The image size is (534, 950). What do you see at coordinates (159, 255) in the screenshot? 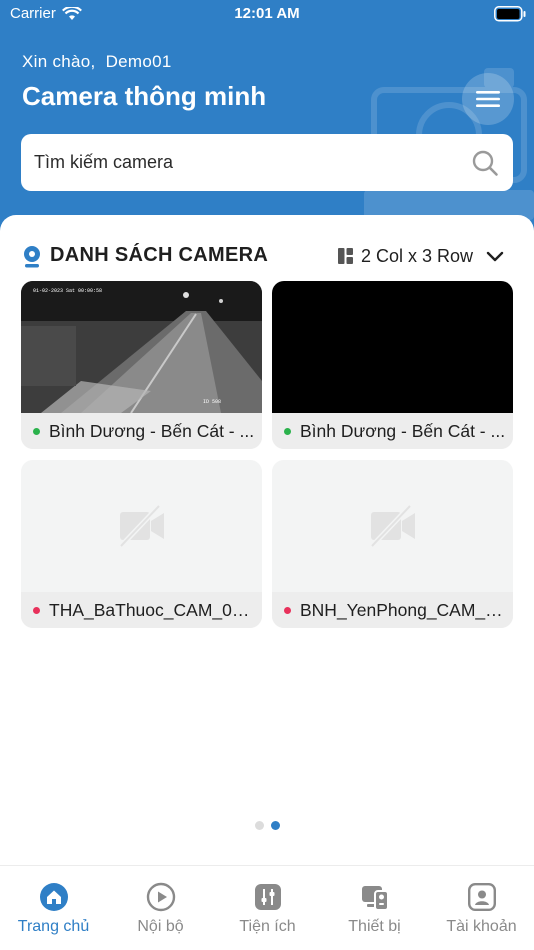
I see `section-title: DANH SÁCH CAMERA` at bounding box center [159, 255].